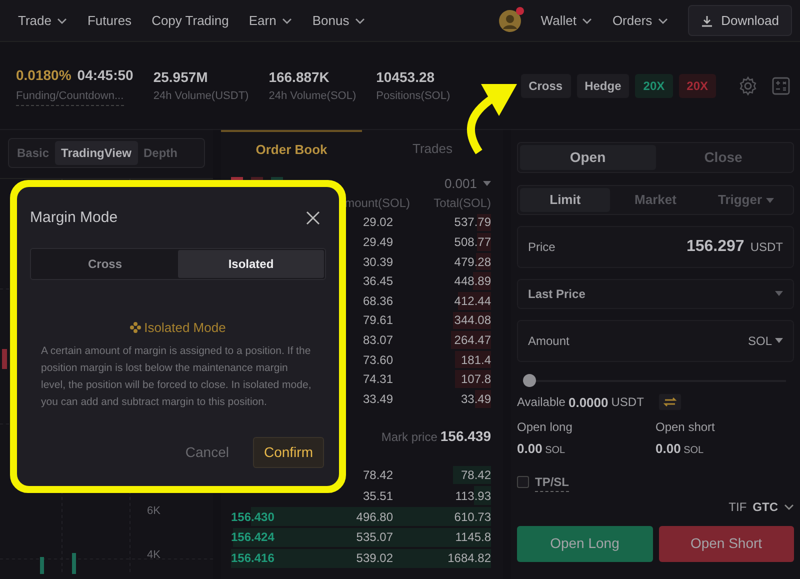  What do you see at coordinates (377, 495) in the screenshot?
I see `amount-cell: 35.51` at bounding box center [377, 495].